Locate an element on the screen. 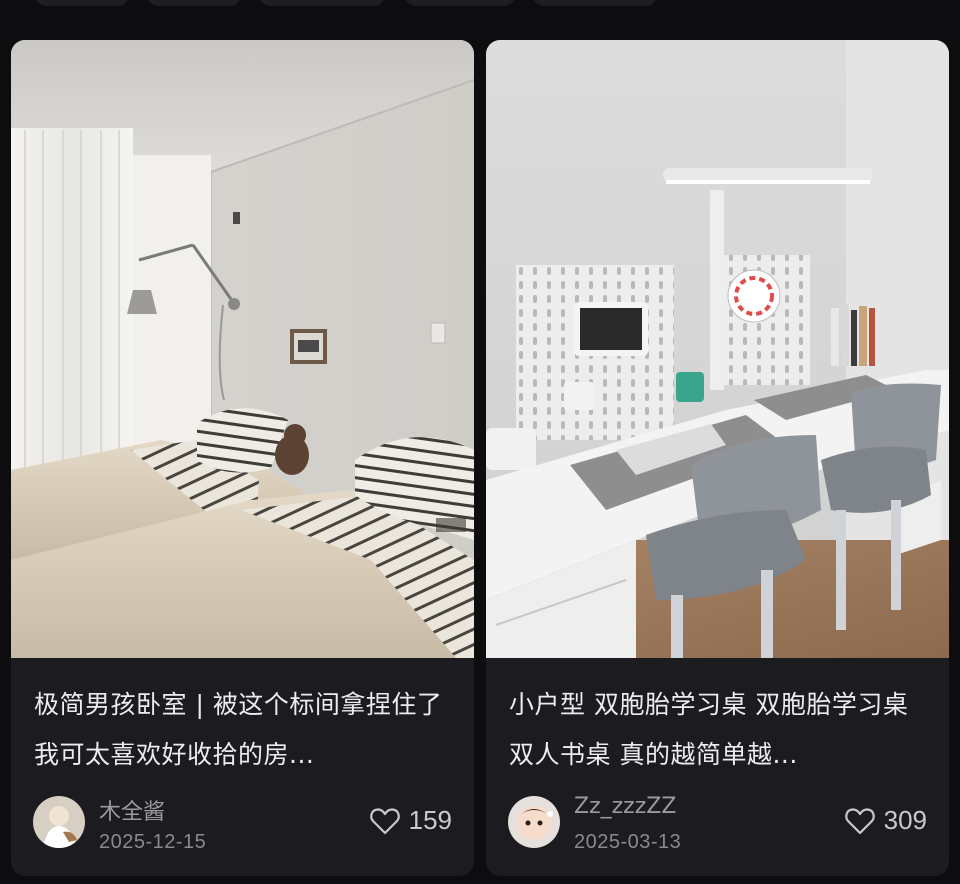 This screenshot has height=884, width=960. post-date: 2025-03-13 is located at coordinates (628, 842).